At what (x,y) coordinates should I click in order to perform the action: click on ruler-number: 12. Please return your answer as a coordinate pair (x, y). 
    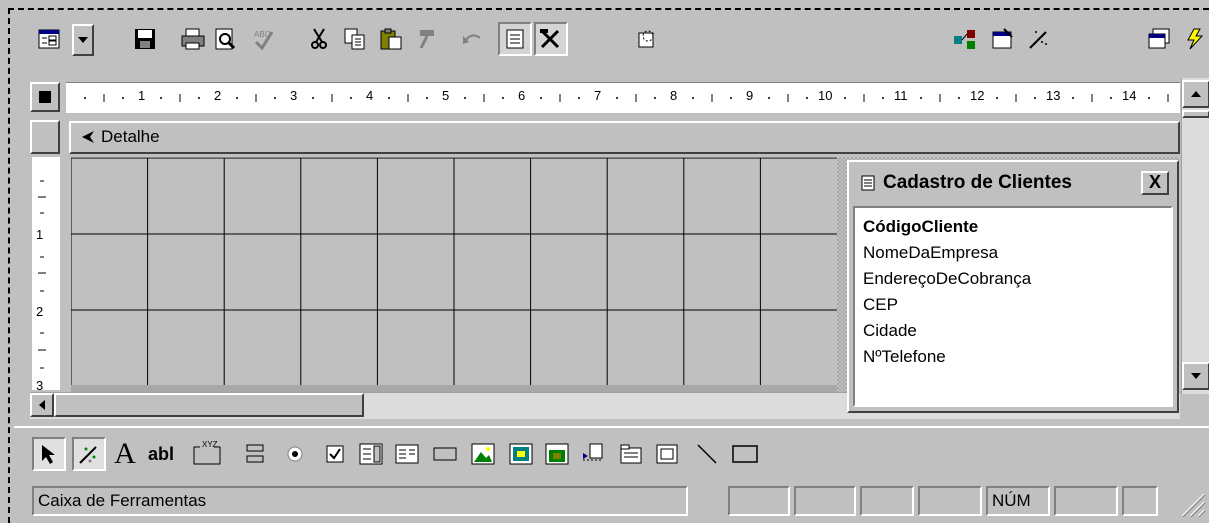
    Looking at the image, I should click on (977, 95).